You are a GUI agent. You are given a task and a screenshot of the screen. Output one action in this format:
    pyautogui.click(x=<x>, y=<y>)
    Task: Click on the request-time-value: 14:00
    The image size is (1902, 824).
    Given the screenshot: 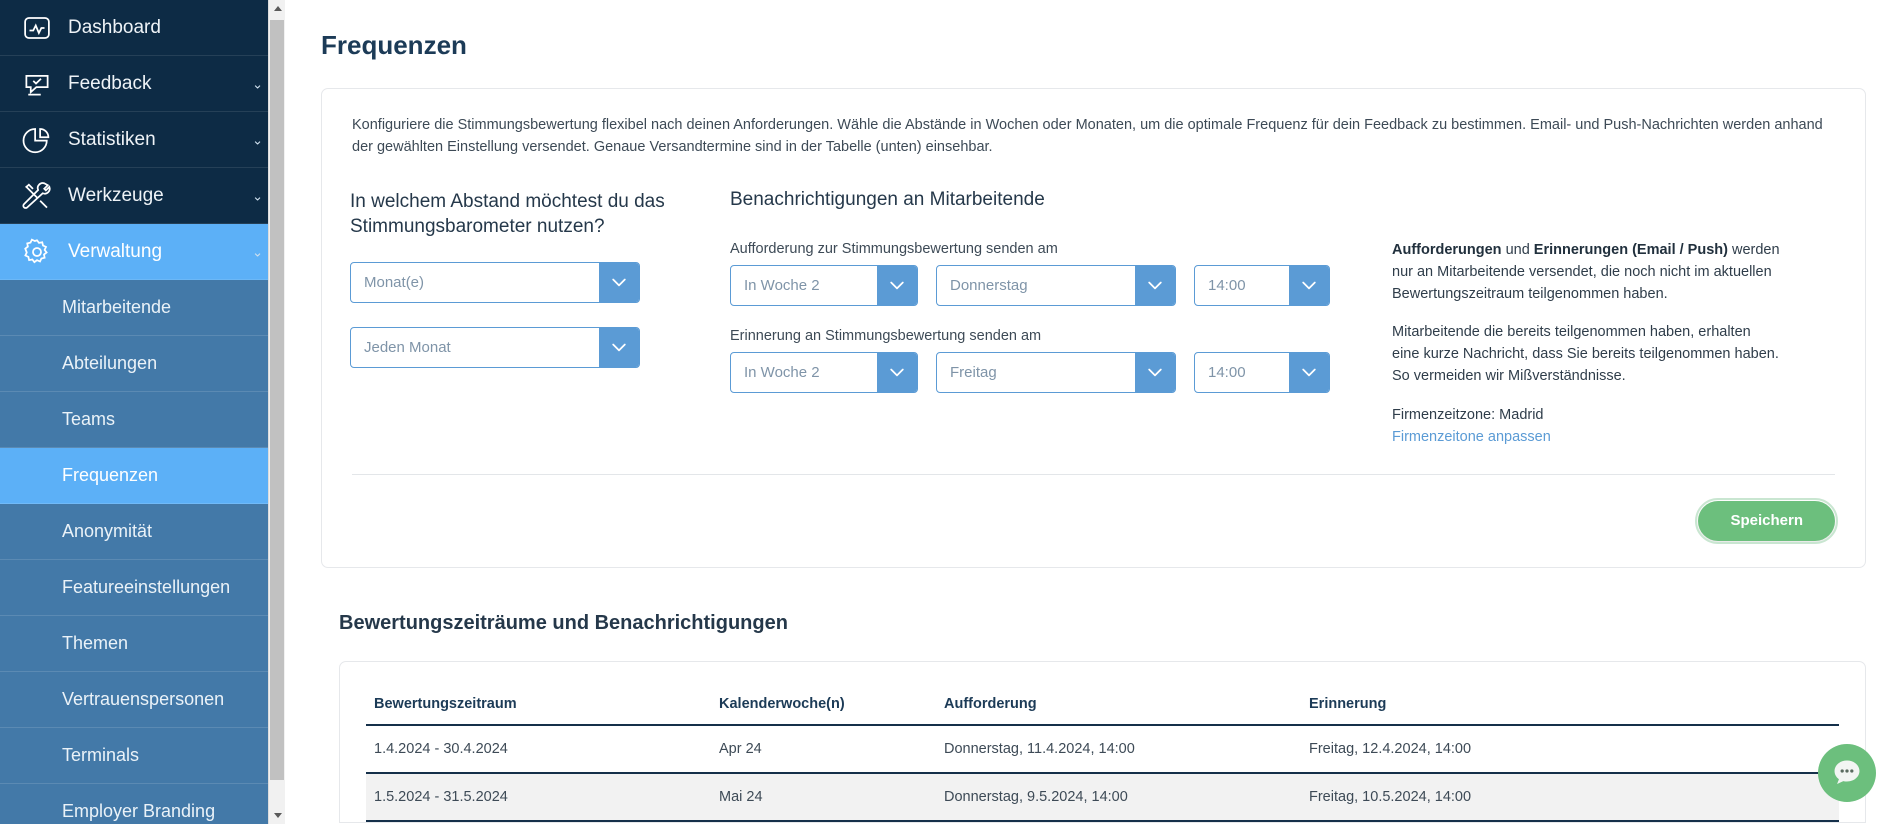 What is the action you would take?
    pyautogui.click(x=1227, y=285)
    